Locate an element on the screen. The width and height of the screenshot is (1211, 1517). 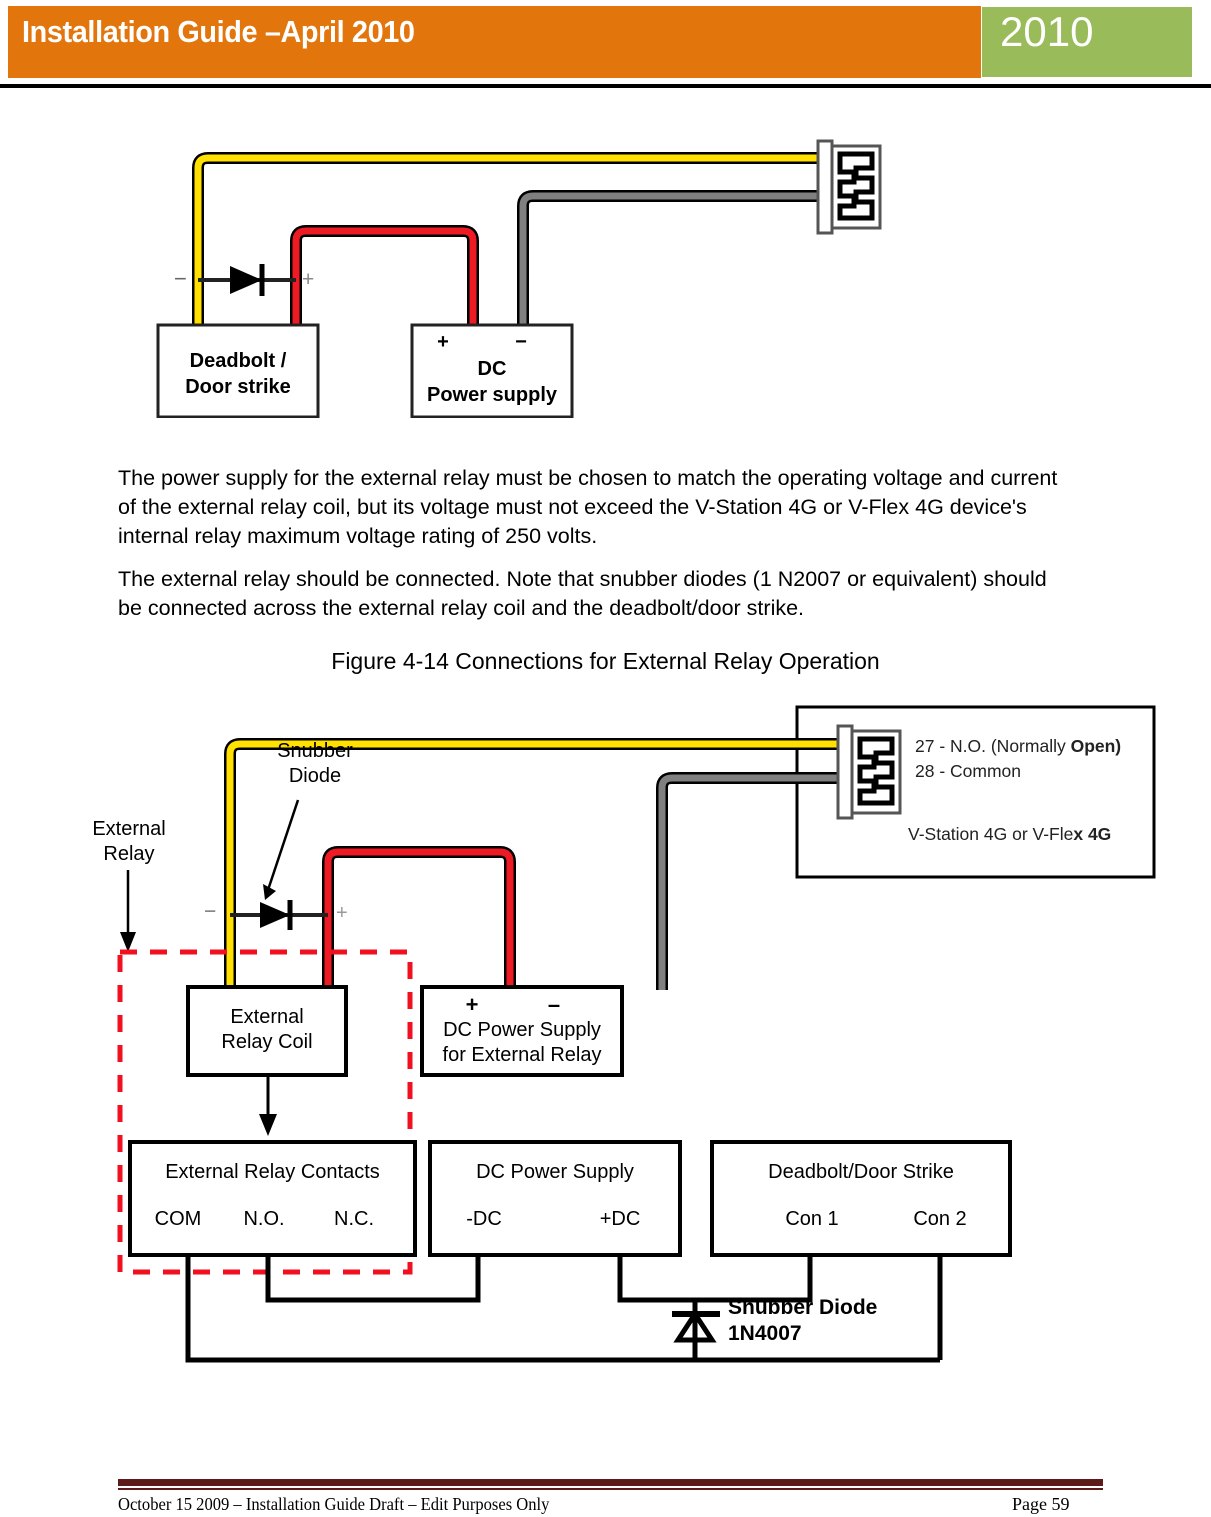
external-relay-coil-line2: Relay Coil is located at coordinates (267, 1042).